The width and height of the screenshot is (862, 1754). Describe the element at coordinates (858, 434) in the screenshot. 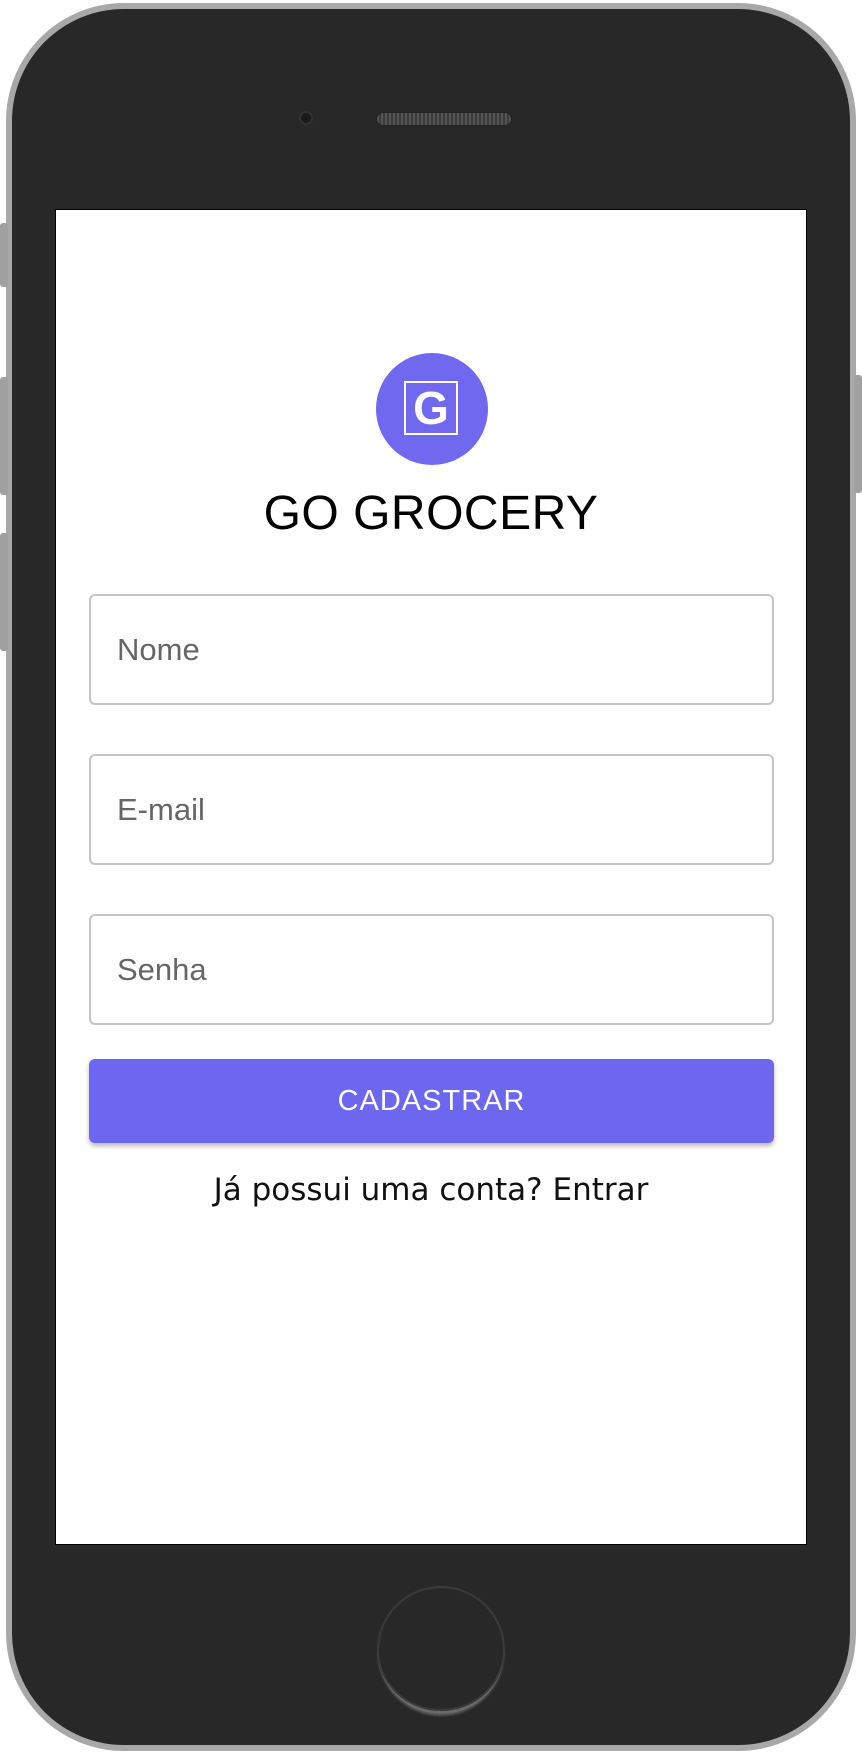

I see `side-button-power` at that location.